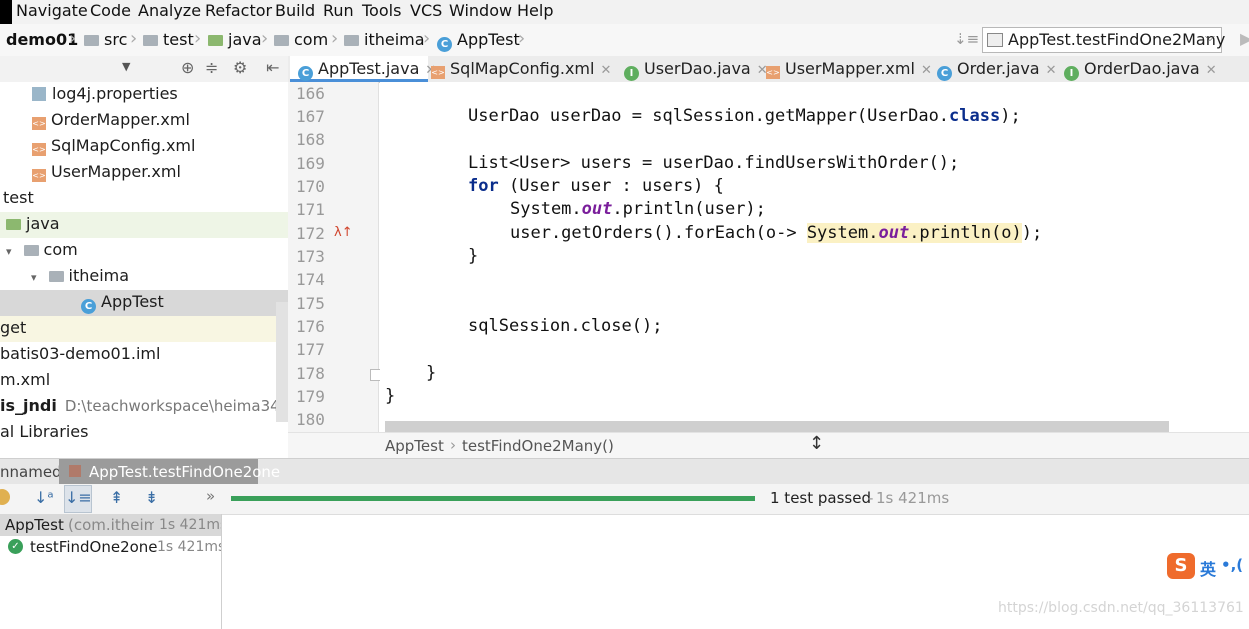 Image resolution: width=1249 pixels, height=629 pixels. I want to click on menu-code: Code, so click(110, 10).